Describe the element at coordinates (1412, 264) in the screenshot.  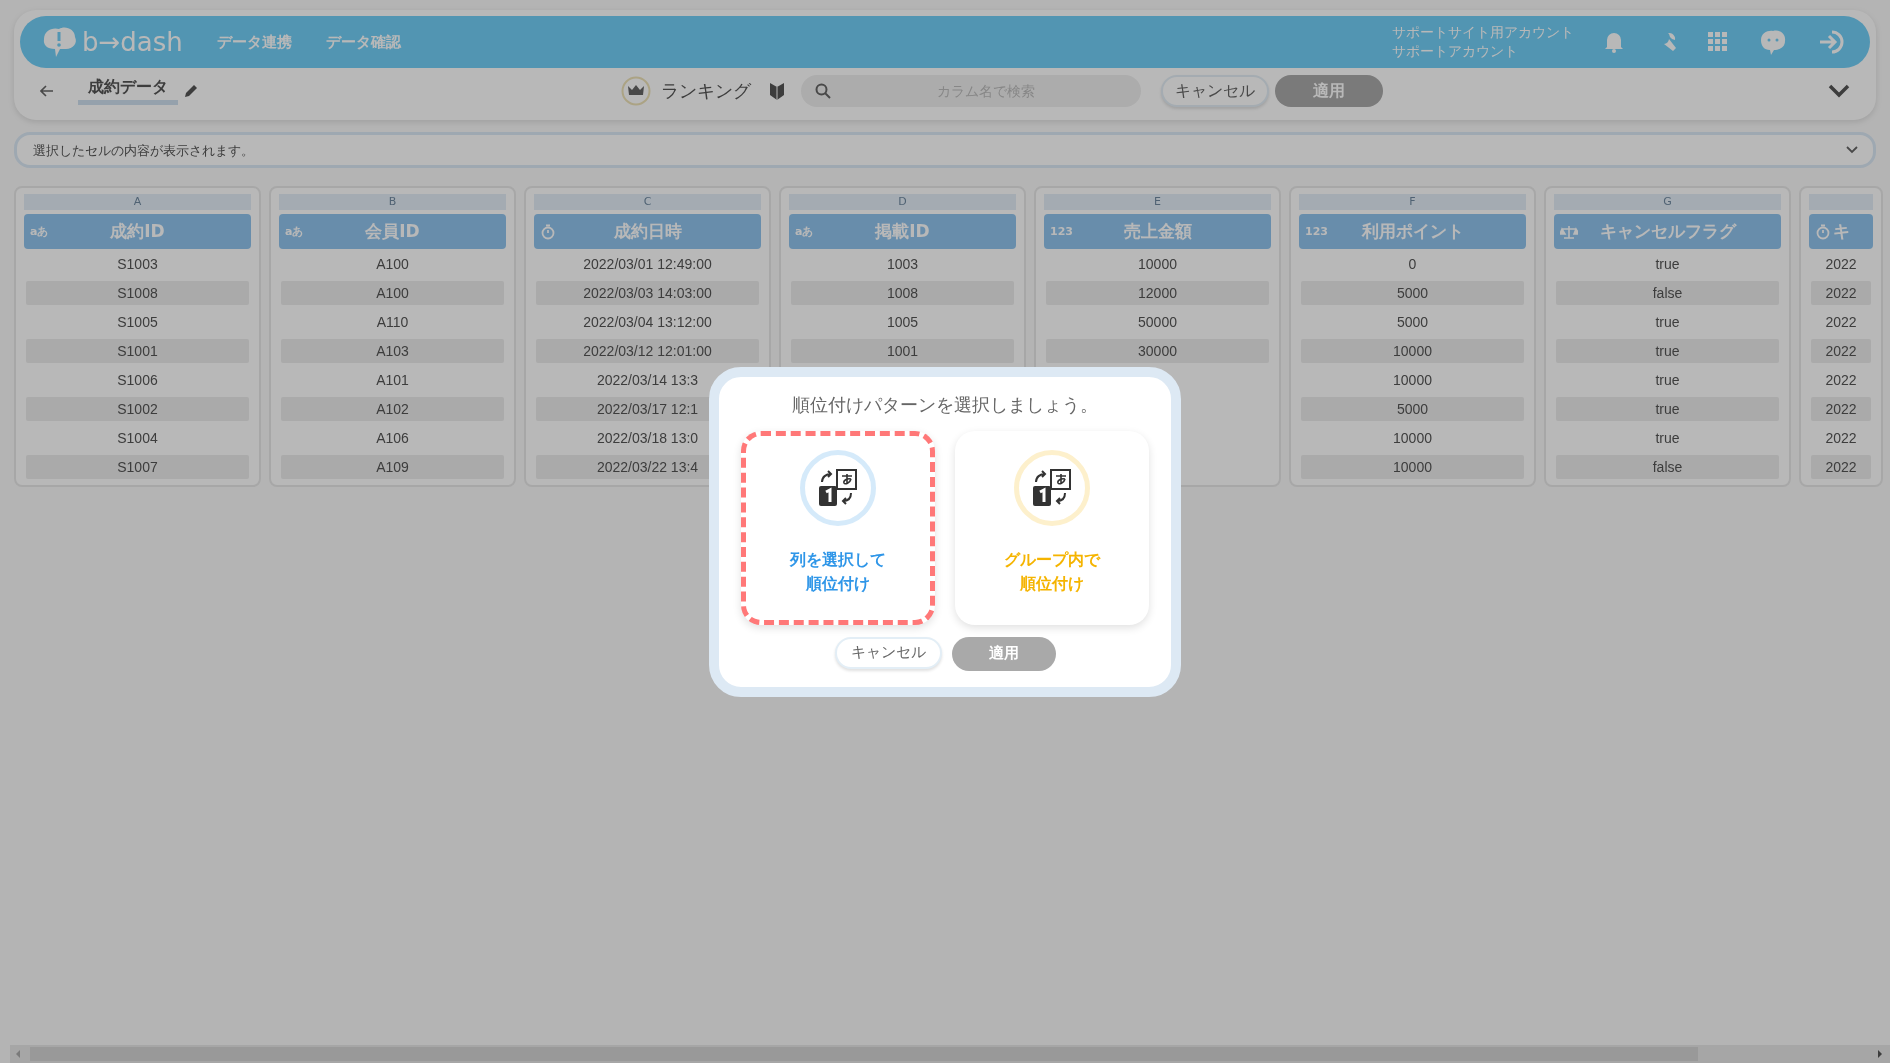
I see `table-cell-text: 0` at that location.